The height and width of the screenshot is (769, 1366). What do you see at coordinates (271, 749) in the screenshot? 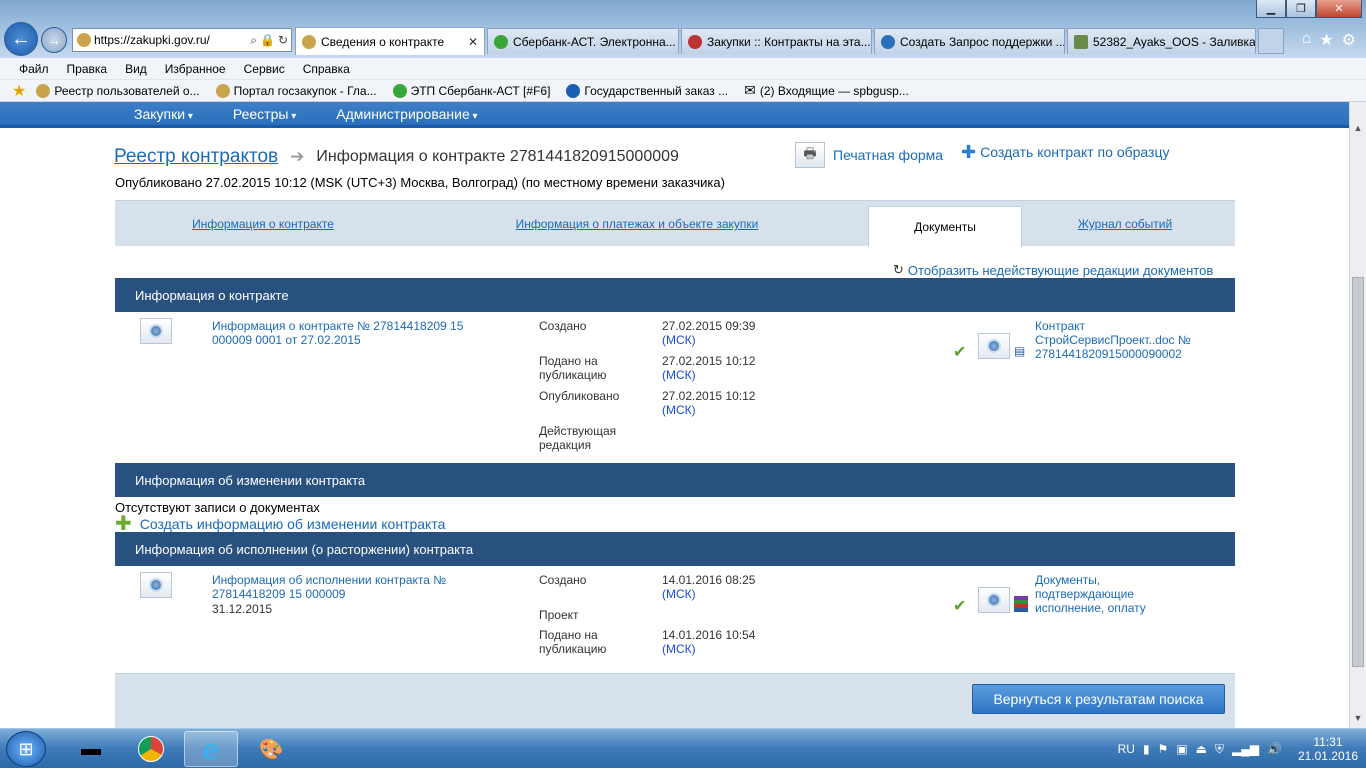
I see `paint-icon: 🎨` at bounding box center [271, 749].